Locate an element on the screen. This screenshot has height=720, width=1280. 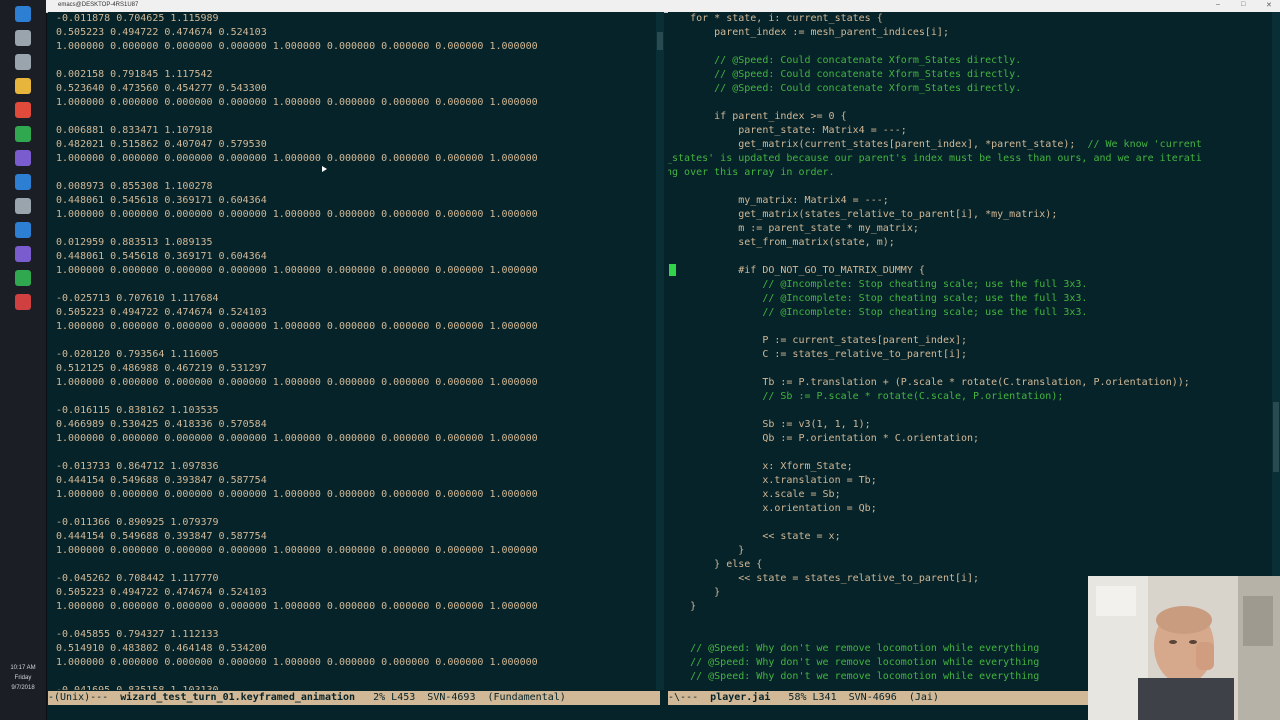
code-line: << state = x; is located at coordinates (754, 536).